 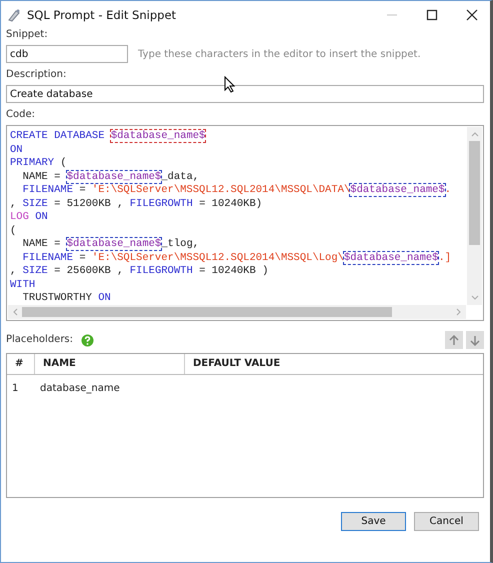 I want to click on code-text: PRIMARY, so click(x=32, y=163).